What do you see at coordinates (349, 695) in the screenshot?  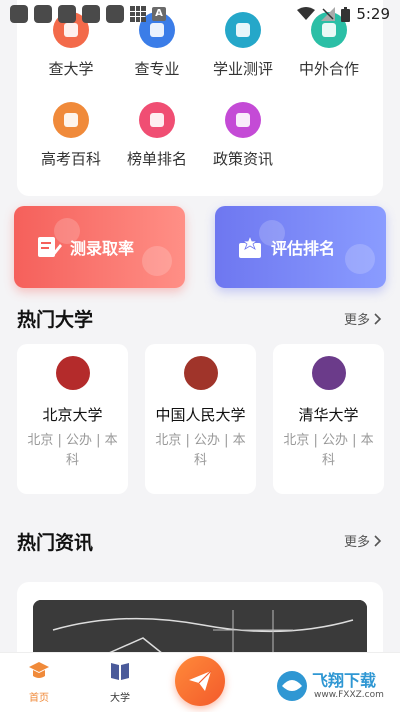 I see `watermark-url: www.FXXZ.com` at bounding box center [349, 695].